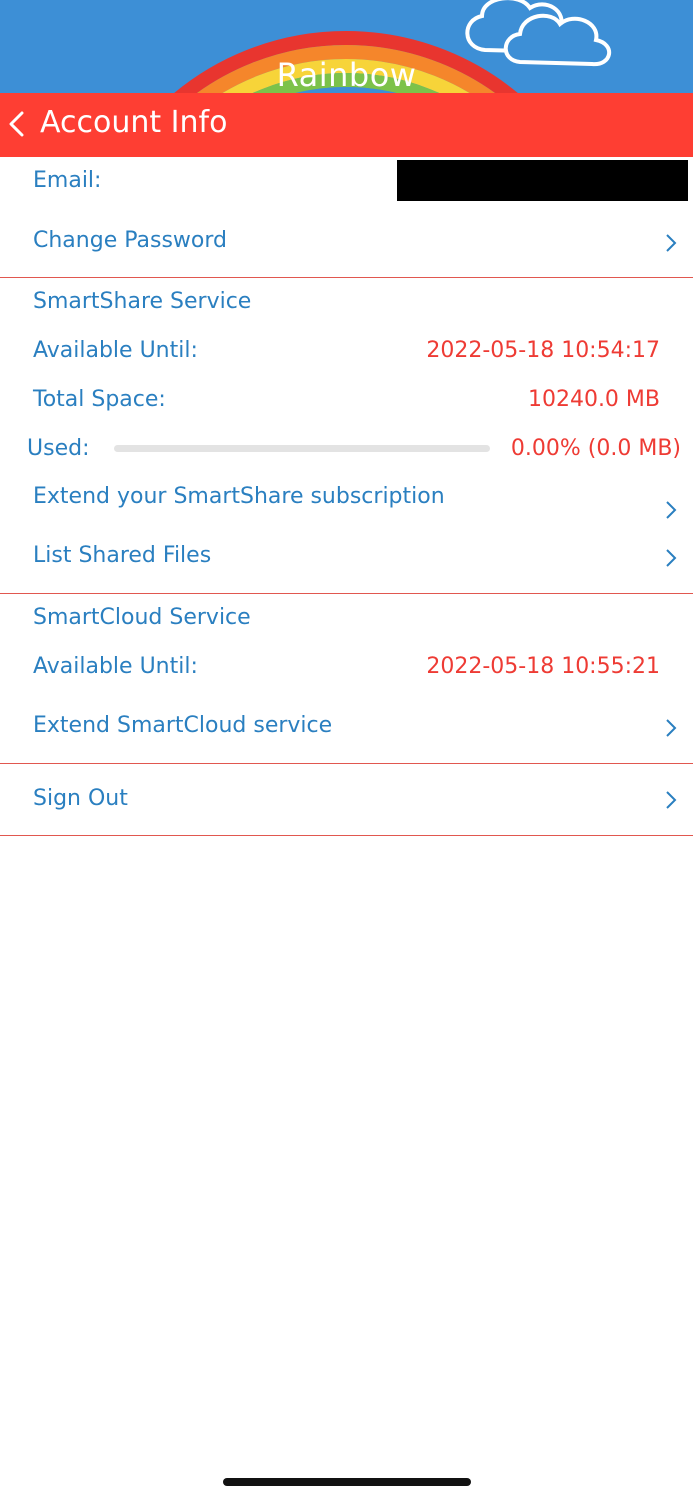 This screenshot has height=1500, width=693. I want to click on back-button, so click(17, 124).